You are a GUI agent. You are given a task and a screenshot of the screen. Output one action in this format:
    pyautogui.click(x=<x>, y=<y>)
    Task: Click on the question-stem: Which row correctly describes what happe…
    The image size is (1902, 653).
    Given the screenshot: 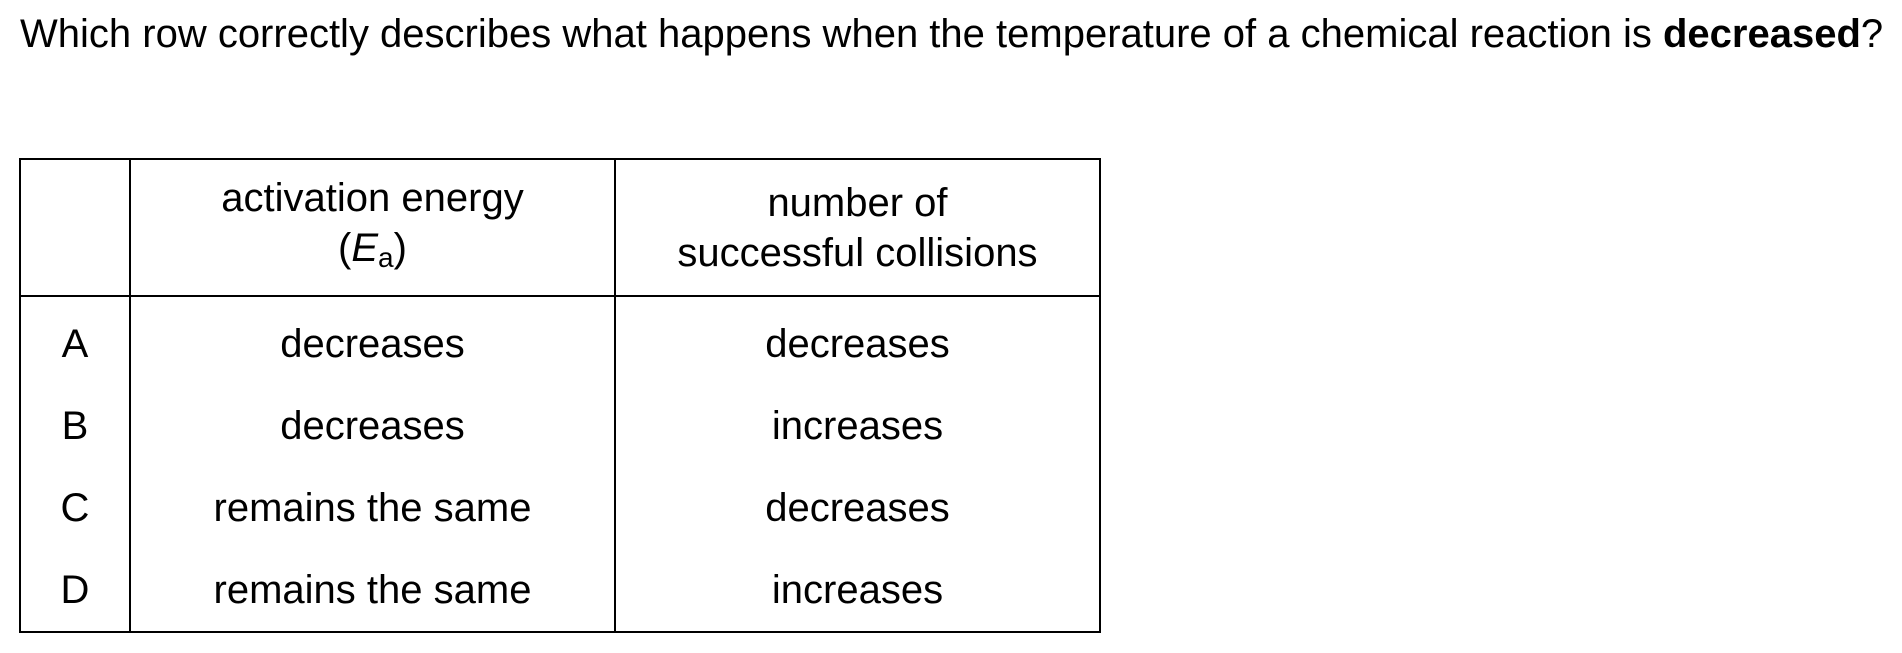 What is the action you would take?
    pyautogui.click(x=841, y=34)
    